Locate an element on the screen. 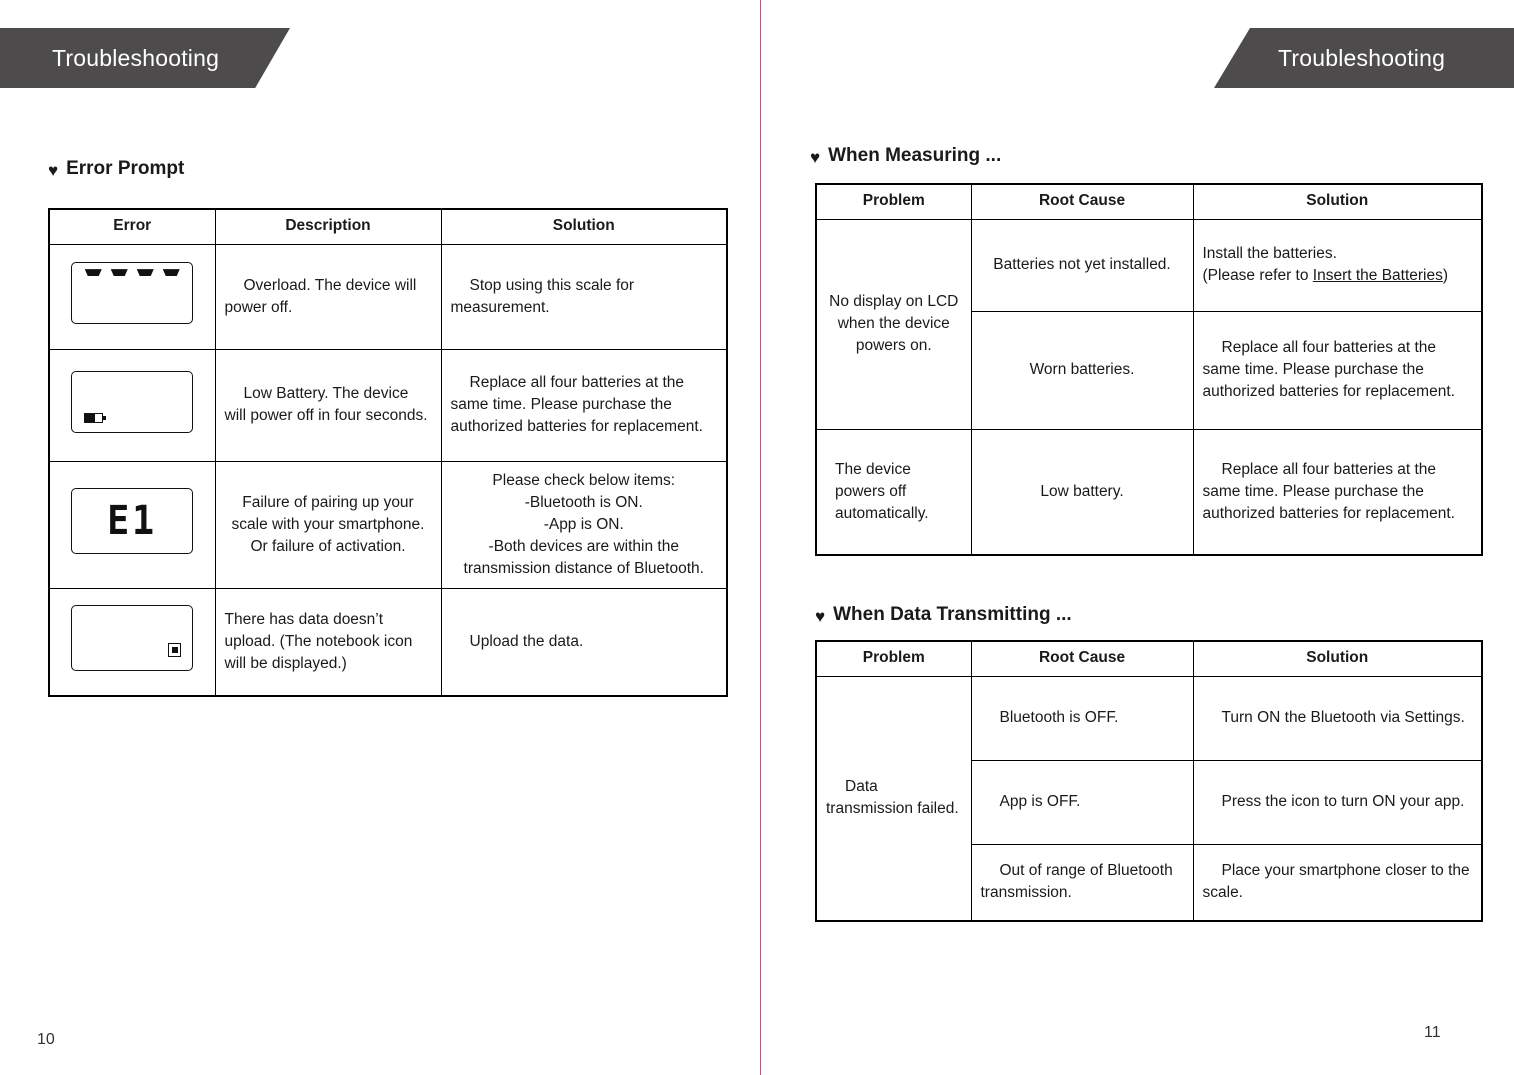 The width and height of the screenshot is (1514, 1075). left-page-header-banner: Troubleshooting is located at coordinates (145, 58).